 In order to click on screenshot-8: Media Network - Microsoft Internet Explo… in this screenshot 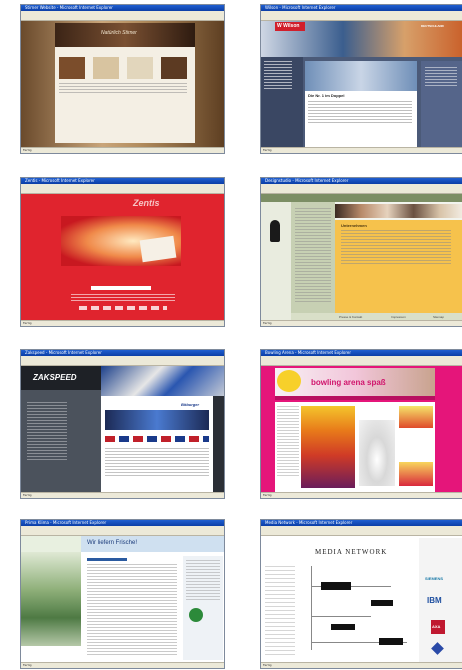, I will do `click(361, 594)`.